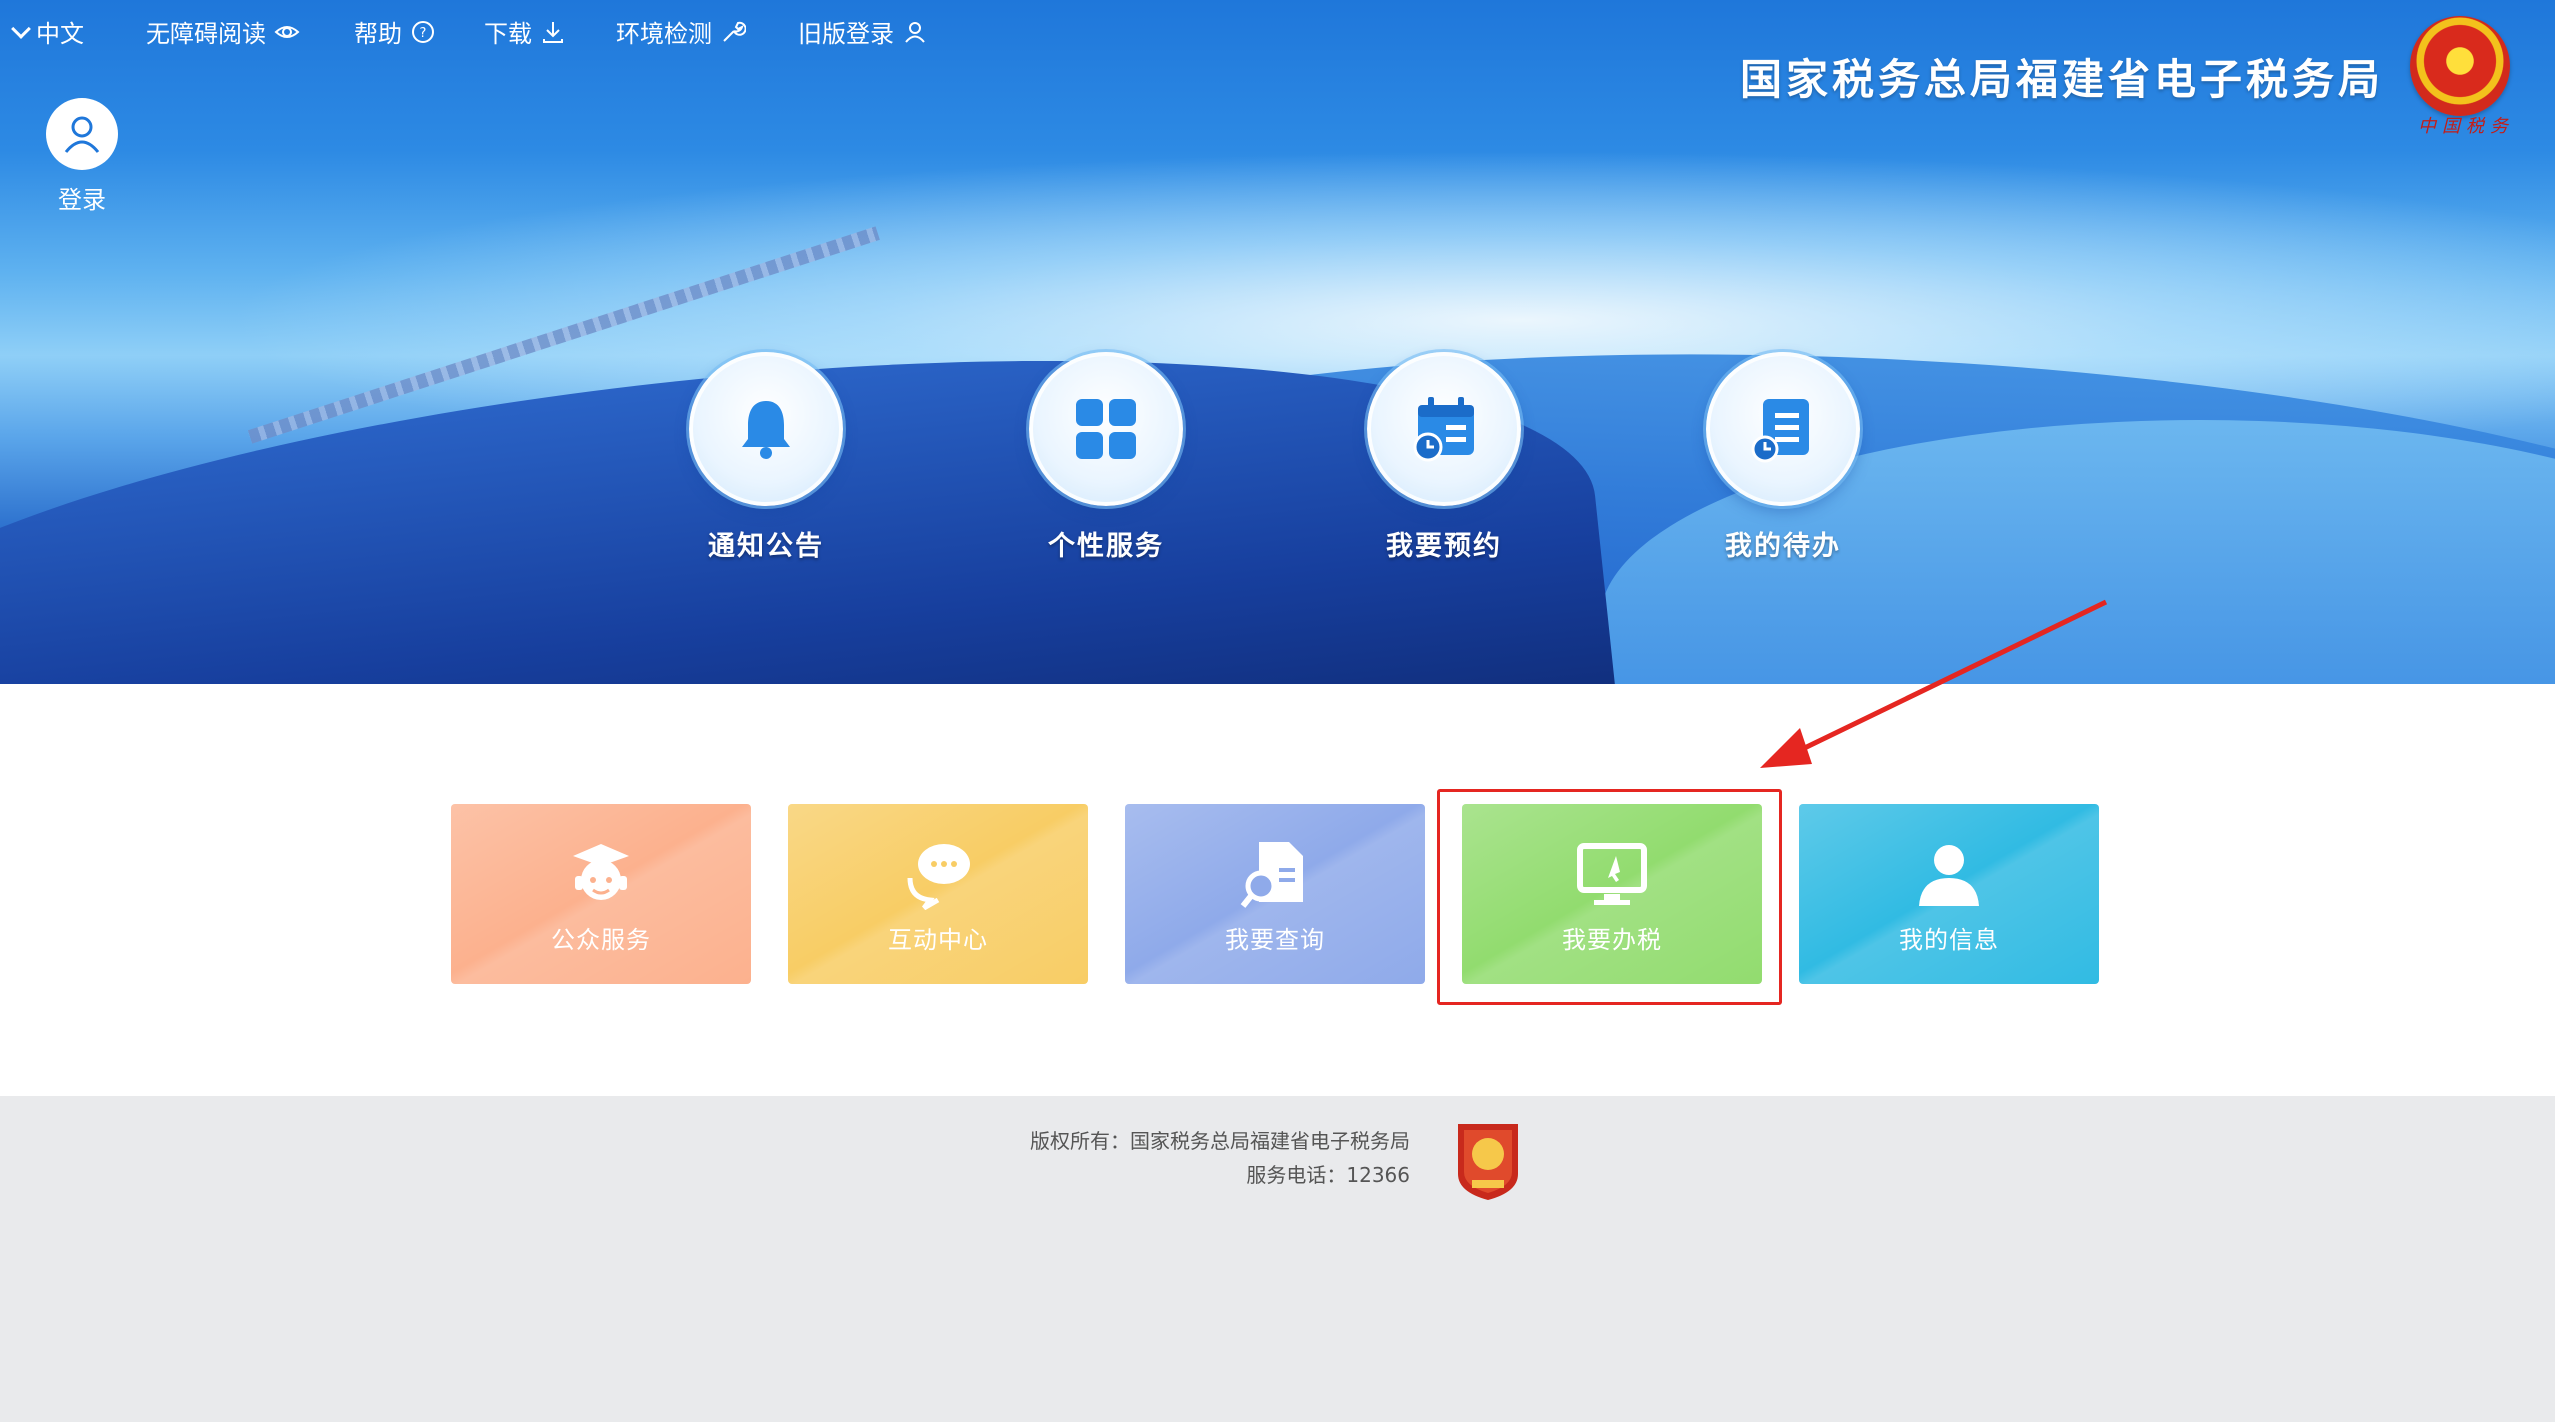 This screenshot has width=2555, height=1422. I want to click on footer-text: 版权所有：国家税务总局福建省电子税务局 服务电话：12366, so click(1215, 1158).